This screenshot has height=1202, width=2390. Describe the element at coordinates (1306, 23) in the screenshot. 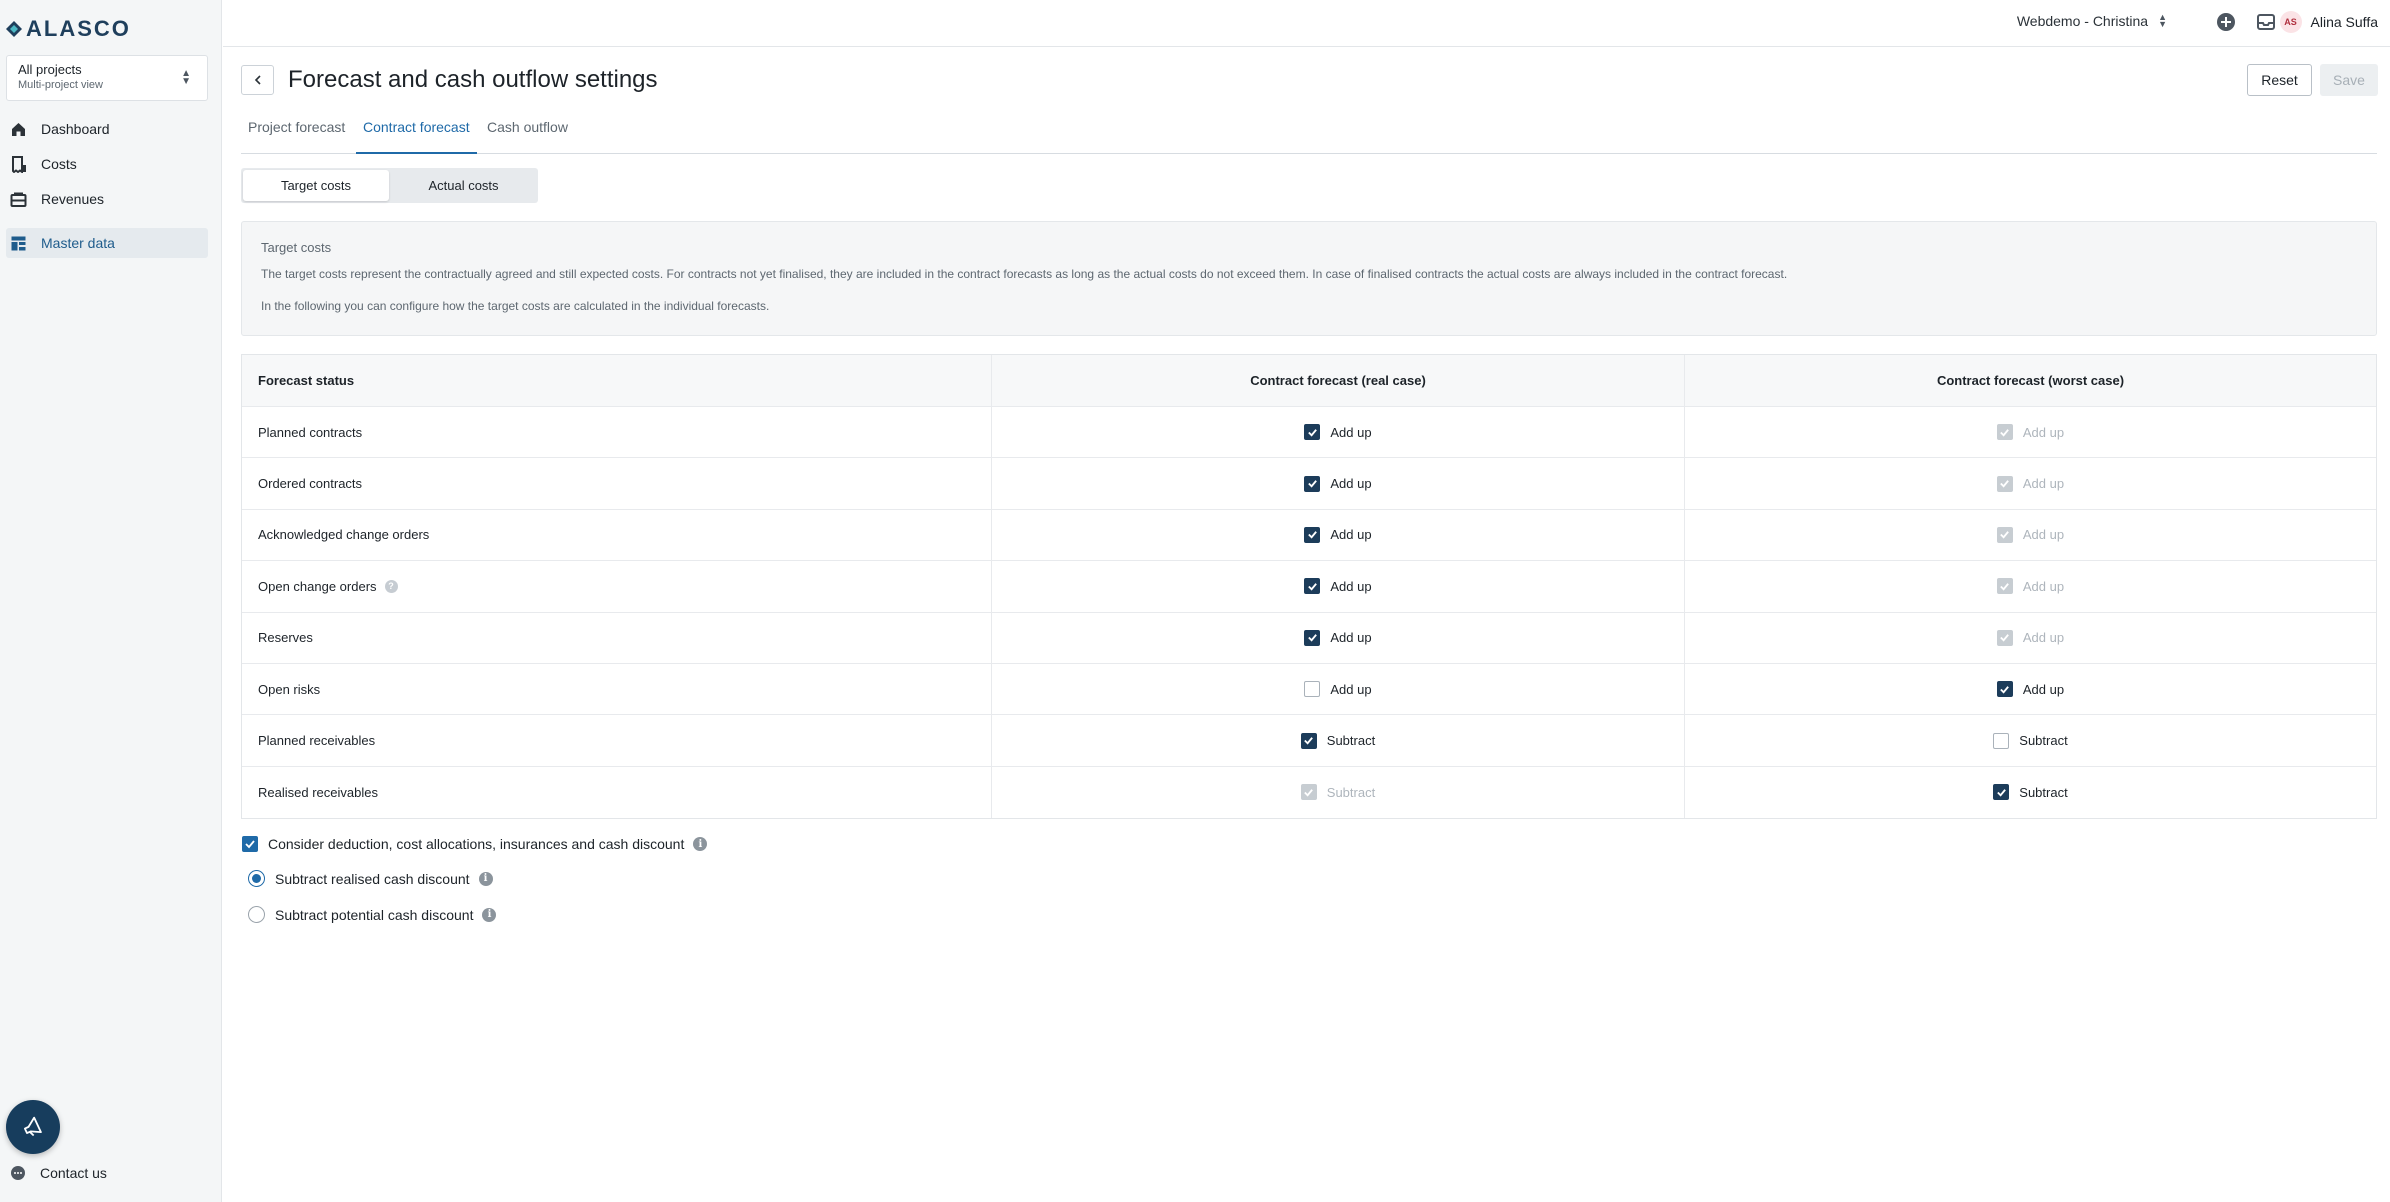

I see `top-bar: Webdemo - Christina ▲ ▼ AS Alina Suffa` at that location.